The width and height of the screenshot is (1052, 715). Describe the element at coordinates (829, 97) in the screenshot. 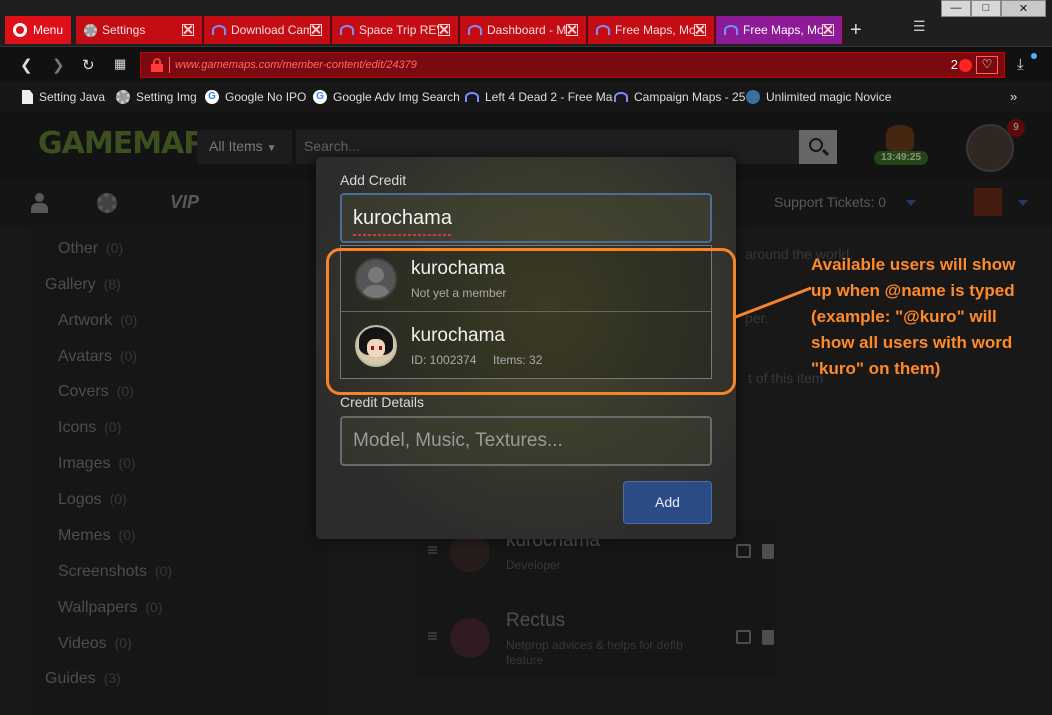

I see `bookmark-label: Unlimited magic Novice` at that location.